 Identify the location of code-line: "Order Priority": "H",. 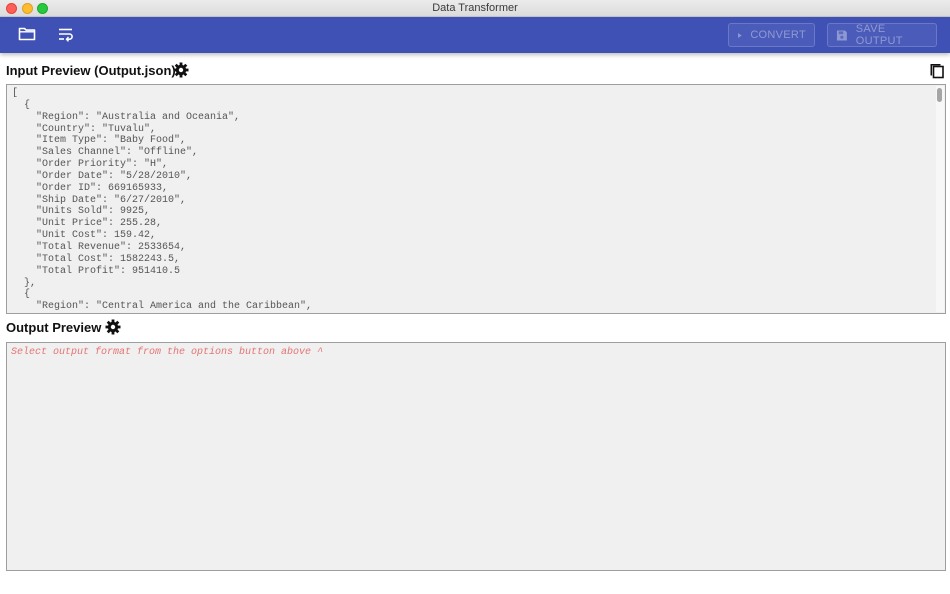
(90, 165).